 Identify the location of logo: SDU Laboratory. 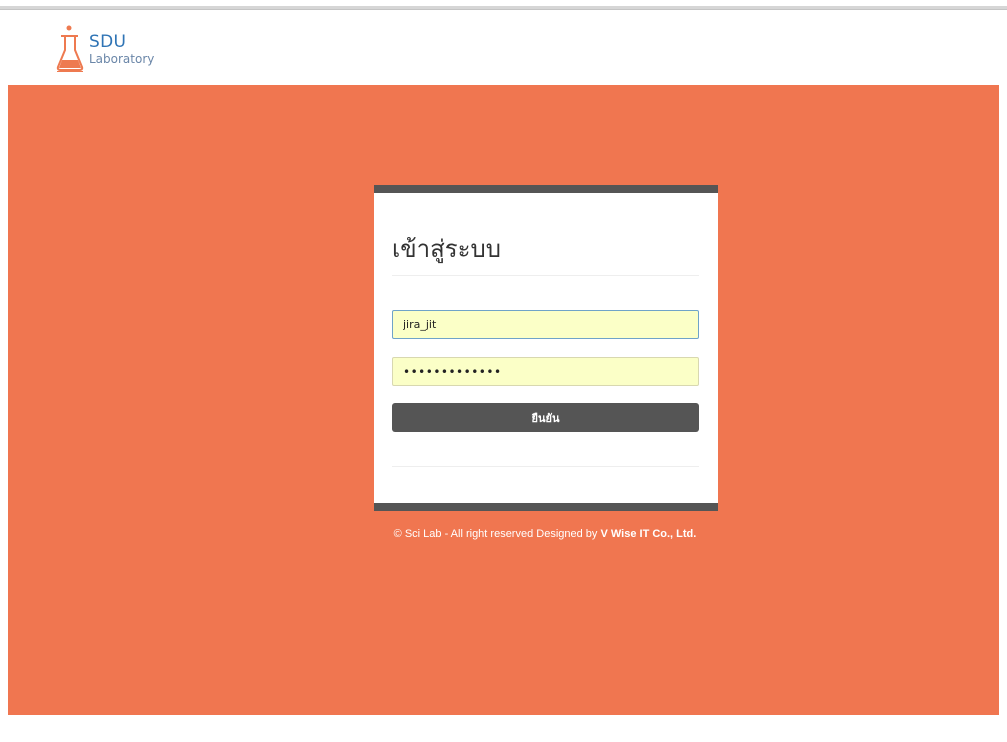
(104, 48).